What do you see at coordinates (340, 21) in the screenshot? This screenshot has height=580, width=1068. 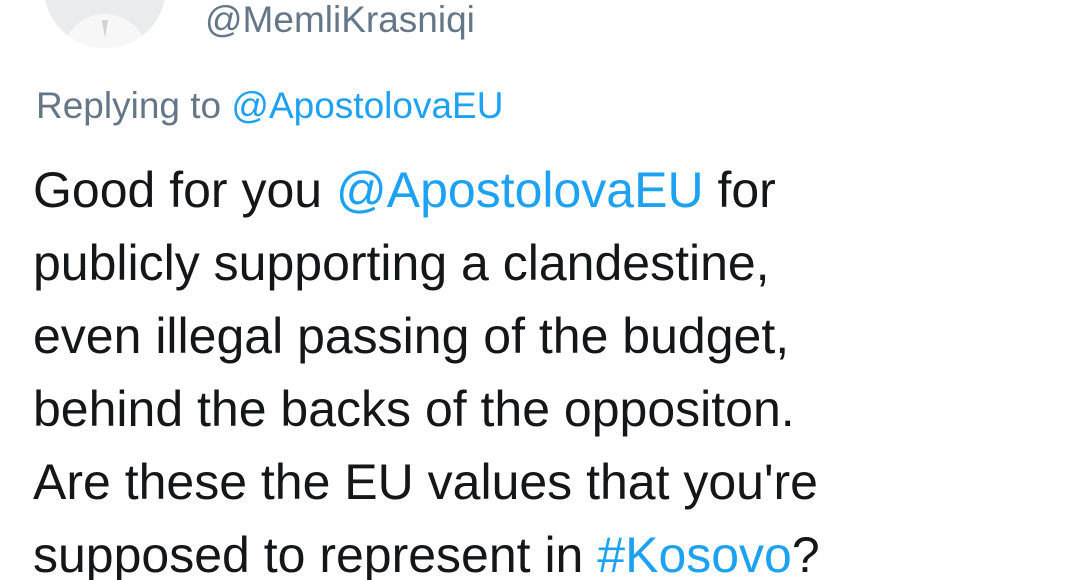 I see `author-handle: @MemliKrasniqi` at bounding box center [340, 21].